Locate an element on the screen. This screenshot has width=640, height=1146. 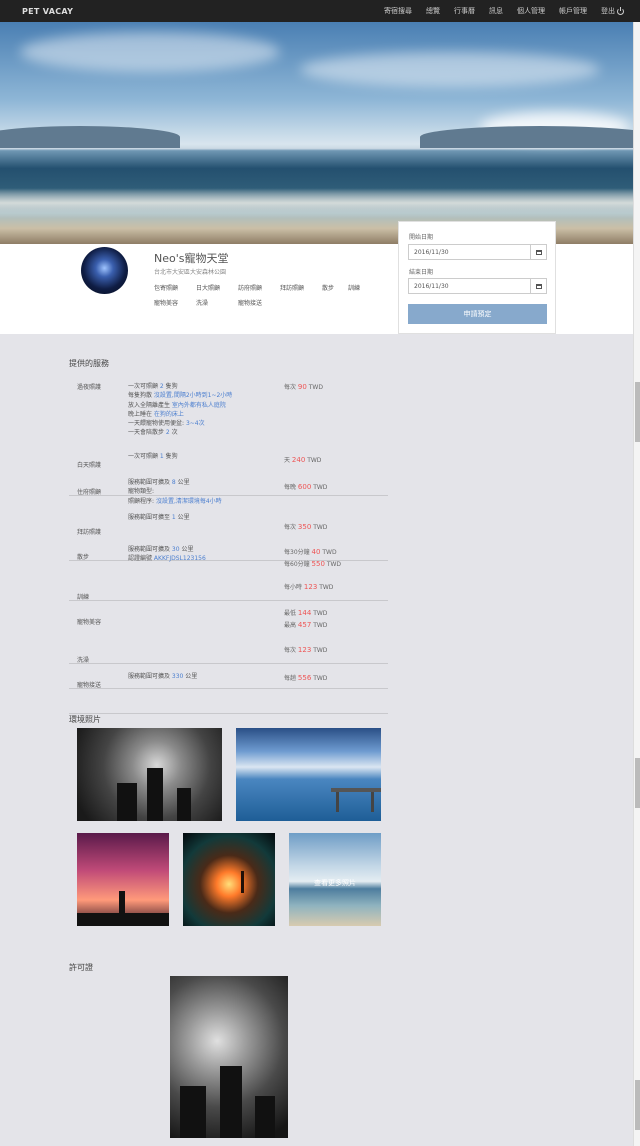
detail-text: 一天餵寵物使用便盆: is located at coordinates (157, 424).